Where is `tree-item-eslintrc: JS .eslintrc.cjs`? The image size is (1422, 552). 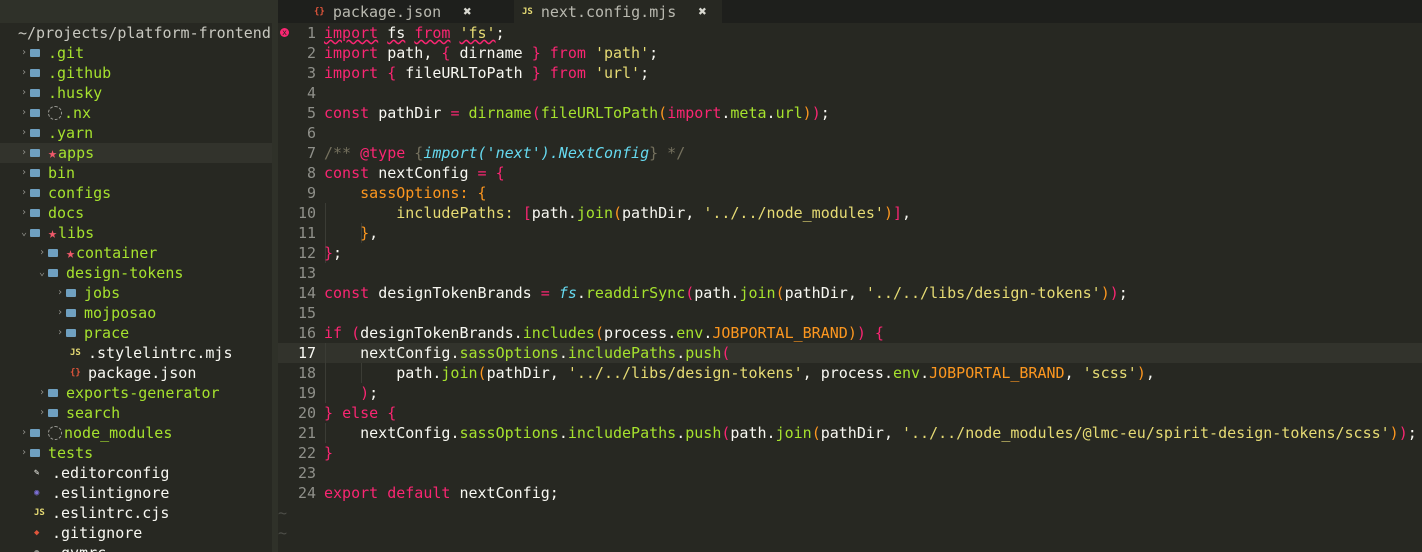 tree-item-eslintrc: JS .eslintrc.cjs is located at coordinates (101, 513).